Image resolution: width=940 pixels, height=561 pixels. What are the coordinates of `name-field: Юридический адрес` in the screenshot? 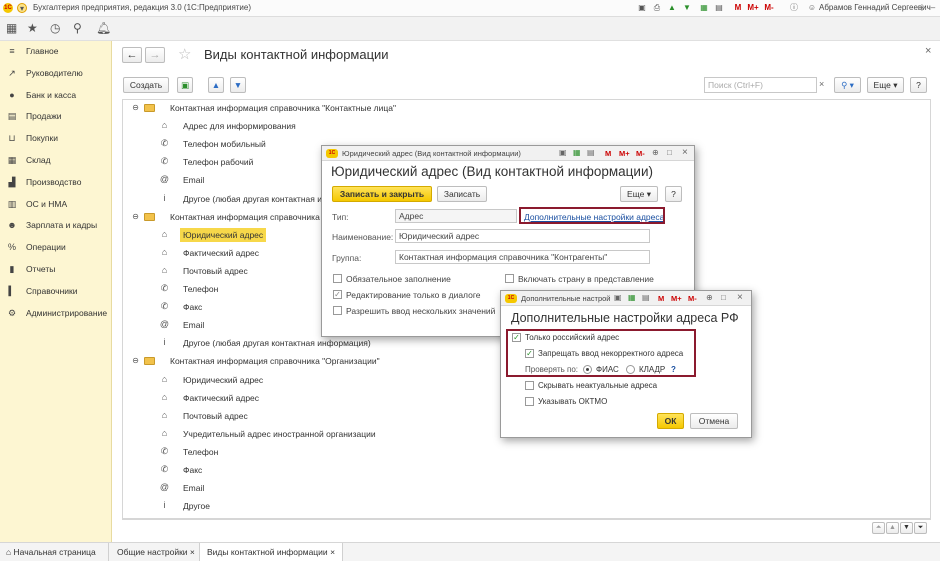 It's located at (522, 236).